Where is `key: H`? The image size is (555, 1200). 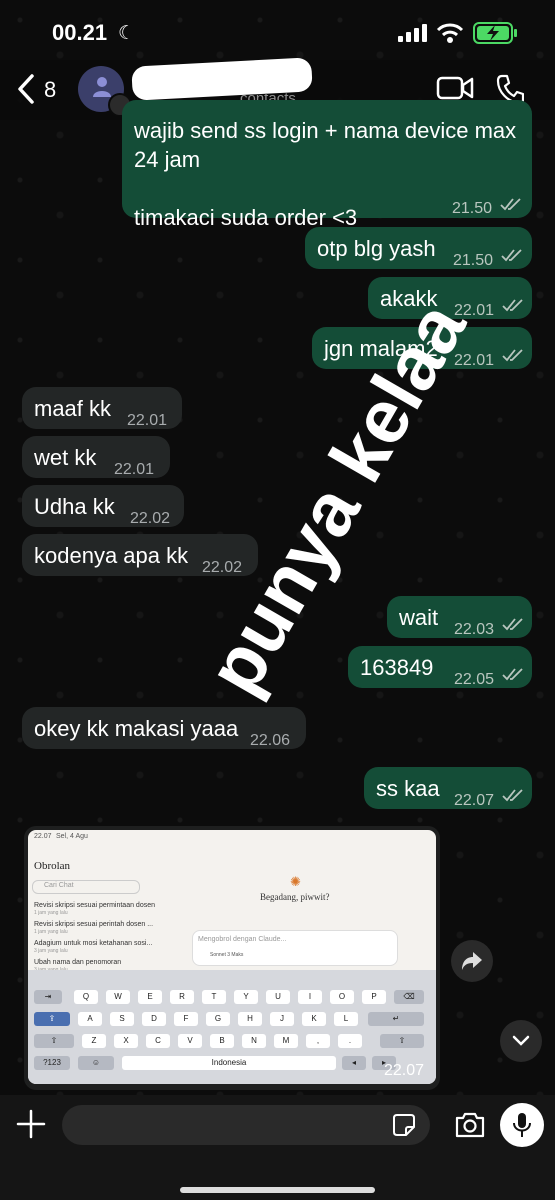
key: H is located at coordinates (250, 1019).